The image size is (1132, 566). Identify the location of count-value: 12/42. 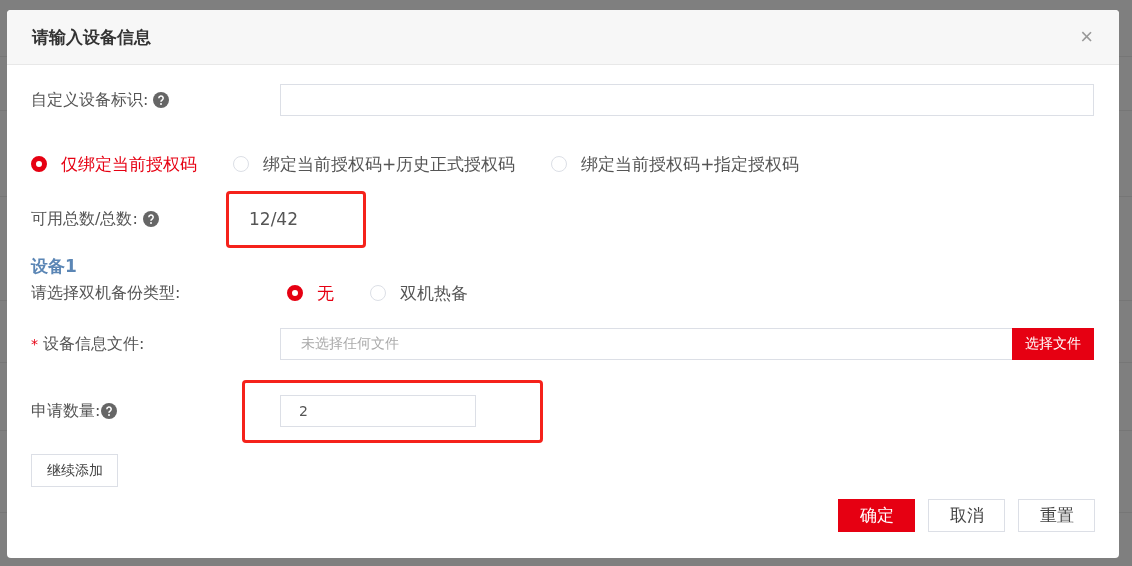
(273, 219).